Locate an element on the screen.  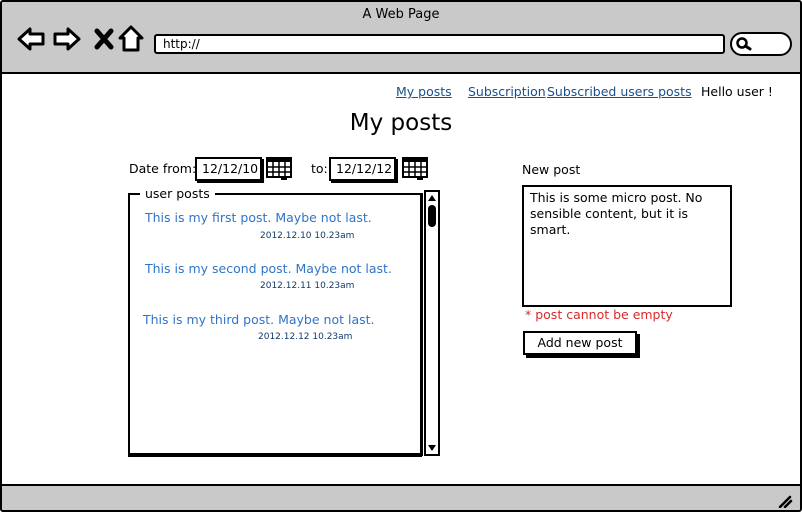
date-from-label: Date from: is located at coordinates (163, 168).